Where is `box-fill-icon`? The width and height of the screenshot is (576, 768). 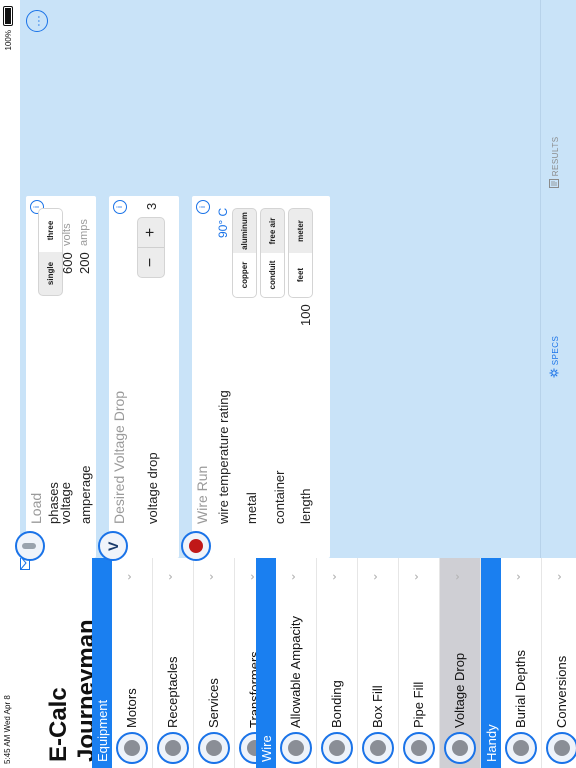
box-fill-icon is located at coordinates (378, 748).